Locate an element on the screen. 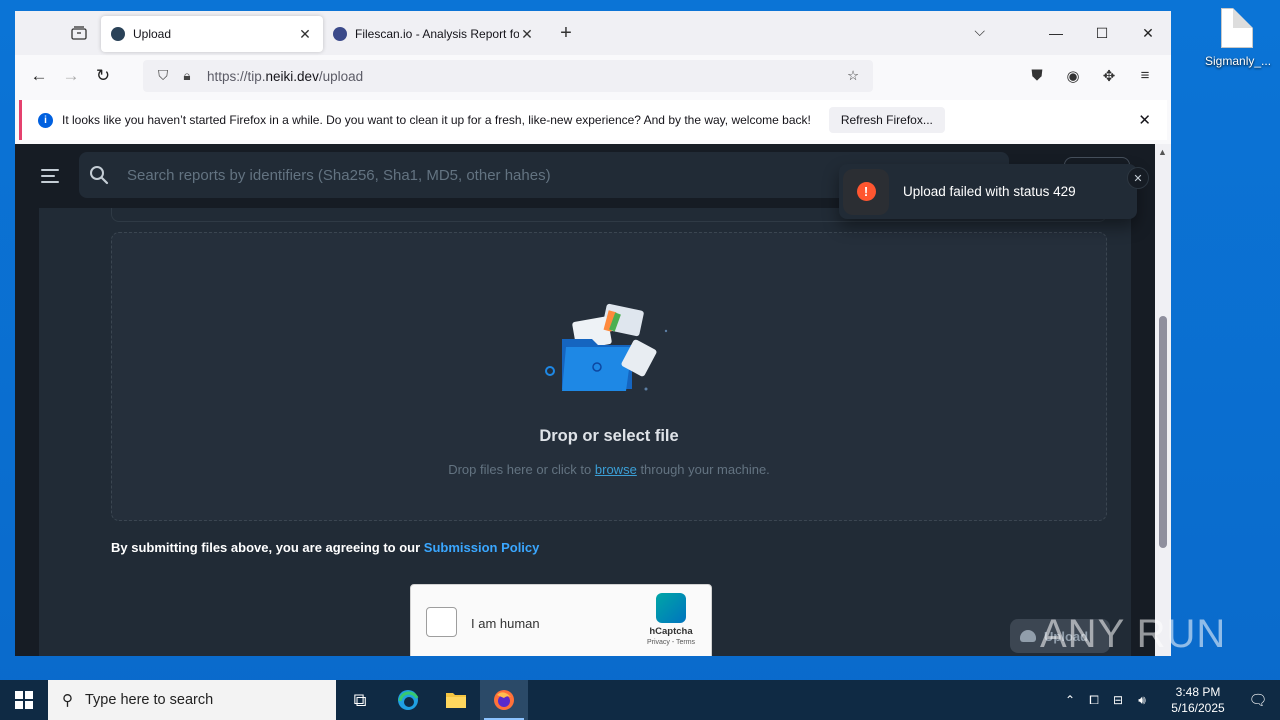 This screenshot has height=720, width=1280. info-icon: i is located at coordinates (45, 120).